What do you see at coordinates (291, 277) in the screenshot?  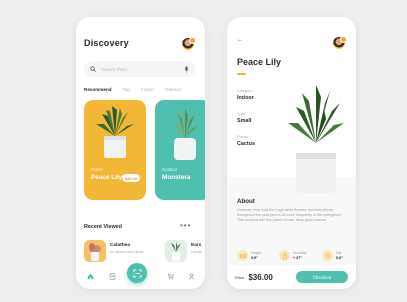 I see `checkout-bar: Price : $36.00 Checkout` at bounding box center [291, 277].